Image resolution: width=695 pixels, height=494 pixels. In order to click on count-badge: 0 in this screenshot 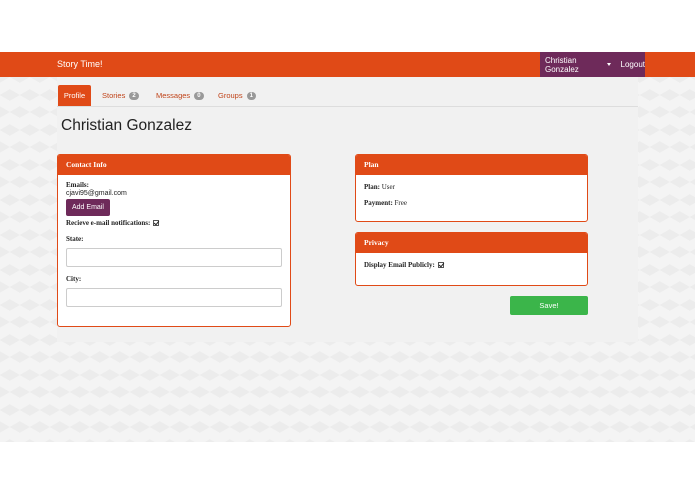, I will do `click(199, 95)`.